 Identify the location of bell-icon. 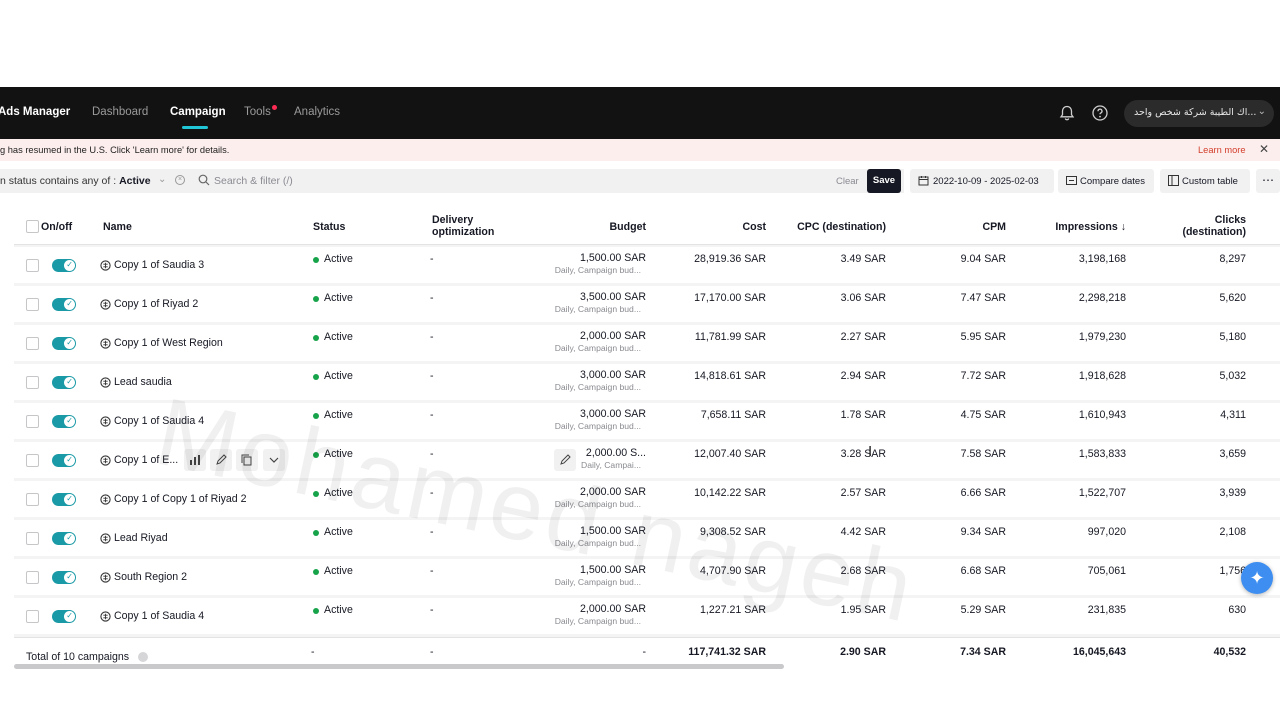
(1067, 113).